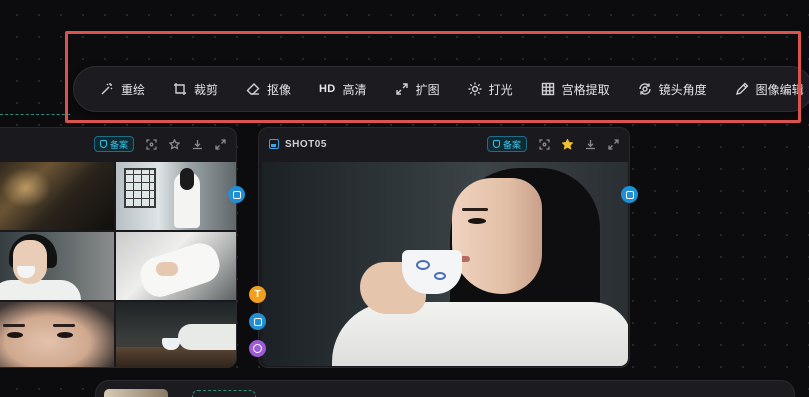 The width and height of the screenshot is (809, 397). What do you see at coordinates (274, 144) in the screenshot?
I see `image-icon` at bounding box center [274, 144].